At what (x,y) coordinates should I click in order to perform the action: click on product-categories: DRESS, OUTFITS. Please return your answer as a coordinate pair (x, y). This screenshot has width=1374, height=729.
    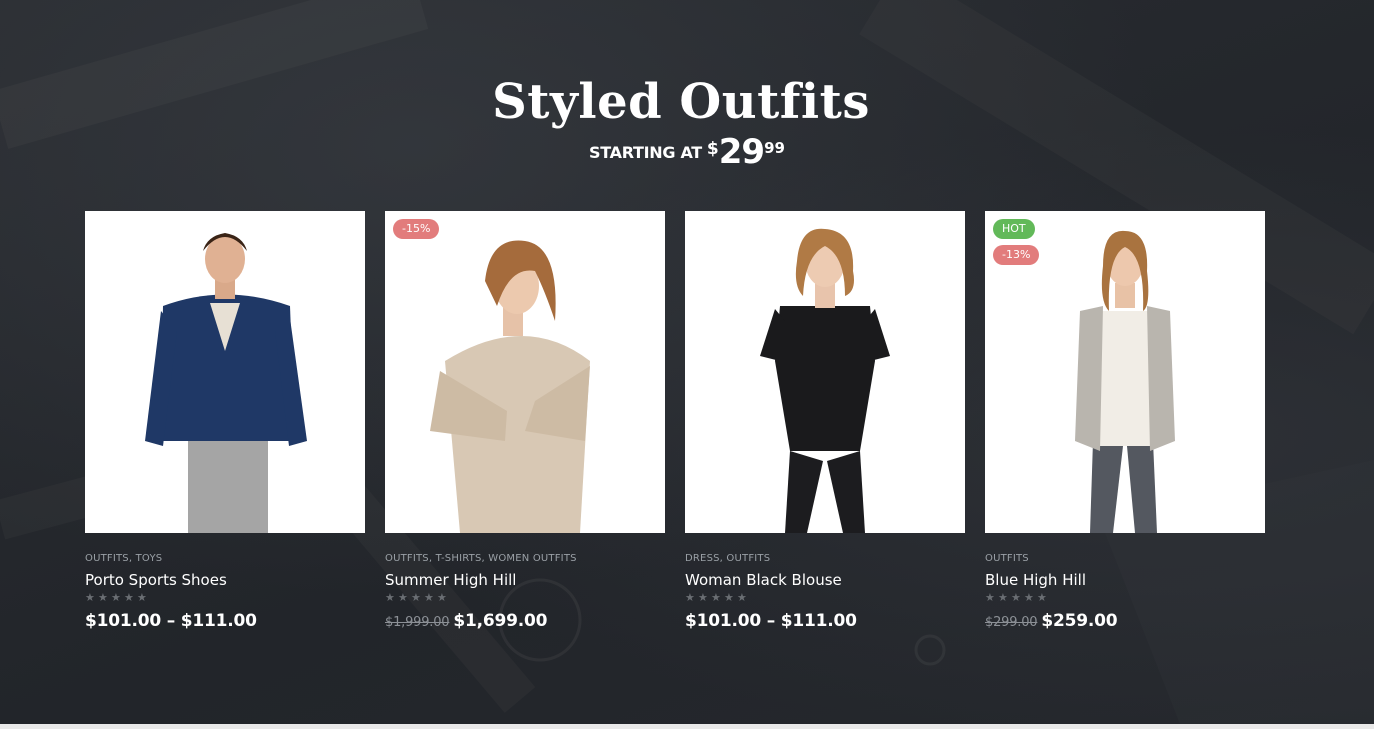
    Looking at the image, I should click on (825, 559).